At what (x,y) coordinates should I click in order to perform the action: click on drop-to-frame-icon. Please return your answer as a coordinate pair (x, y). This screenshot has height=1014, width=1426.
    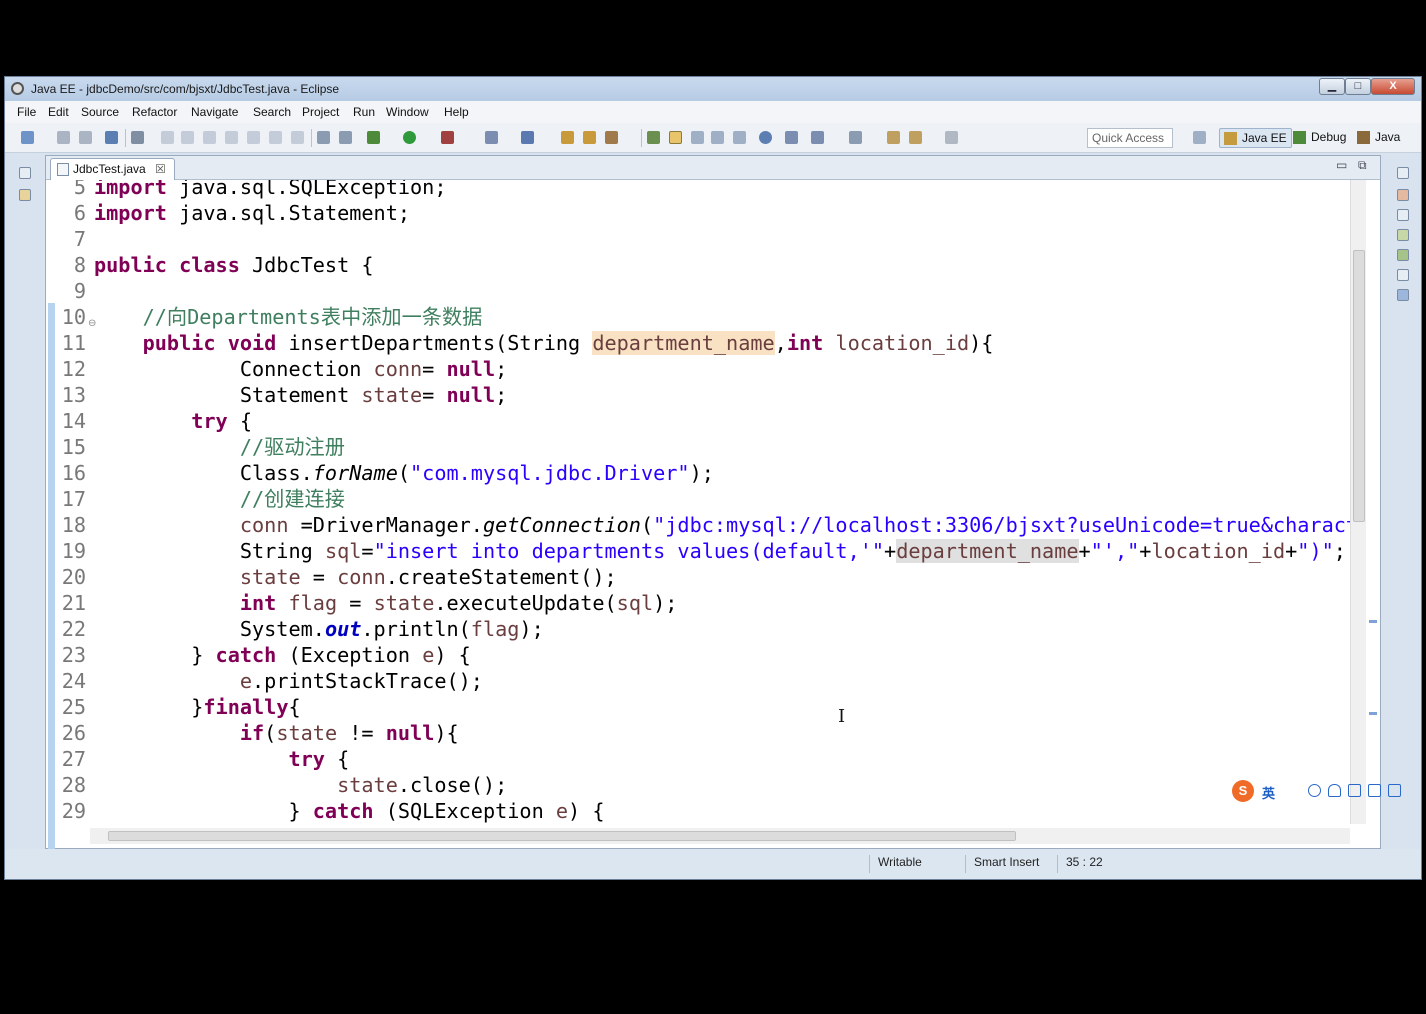
    Looking at the image, I should click on (323, 137).